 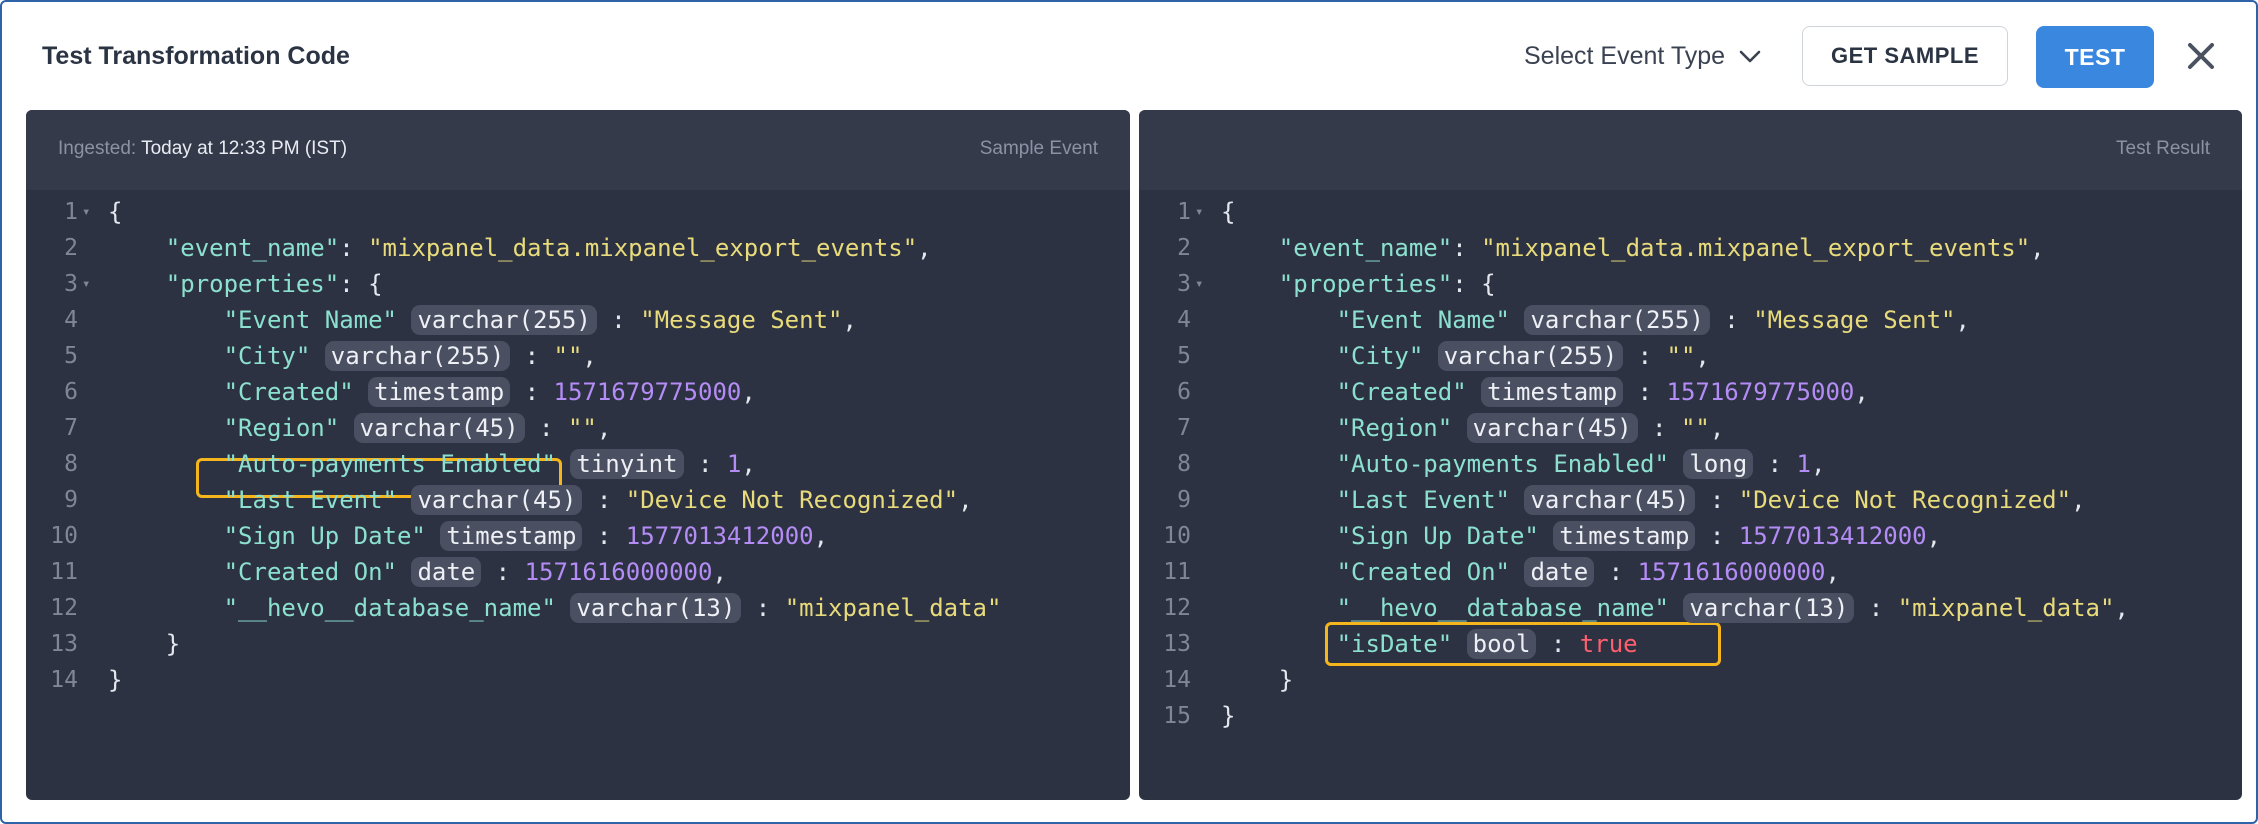 I want to click on code-text: }, so click(x=115, y=680).